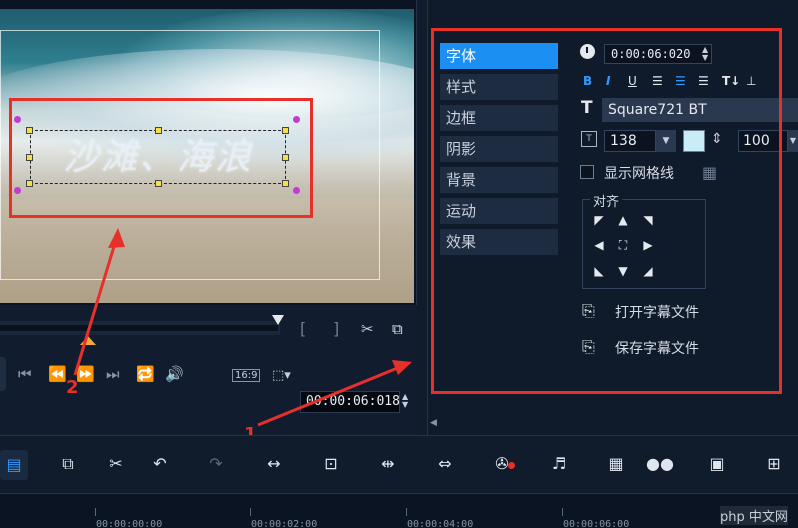 This screenshot has width=798, height=528. I want to click on redo-icon: ↷, so click(216, 463).